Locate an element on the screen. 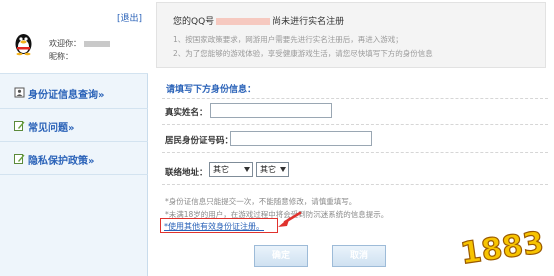 This screenshot has height=276, width=554. notice-line-1: 1、按国家政策要求，网游用户需要先进行实名注册后，再进入游戏； is located at coordinates (288, 39).